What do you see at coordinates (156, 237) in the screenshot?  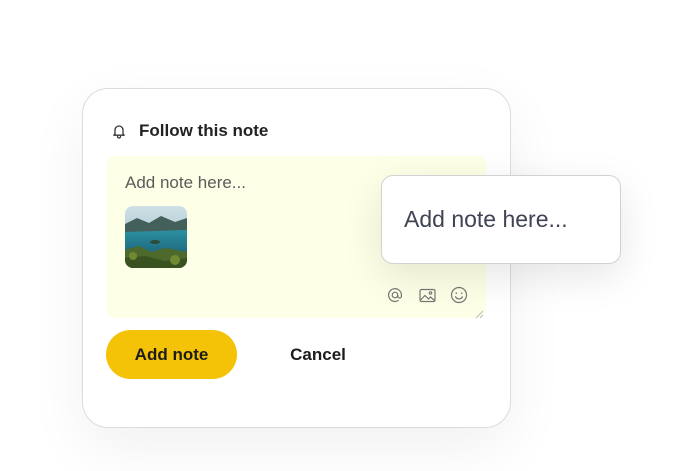 I see `attached-image-thumbnail` at bounding box center [156, 237].